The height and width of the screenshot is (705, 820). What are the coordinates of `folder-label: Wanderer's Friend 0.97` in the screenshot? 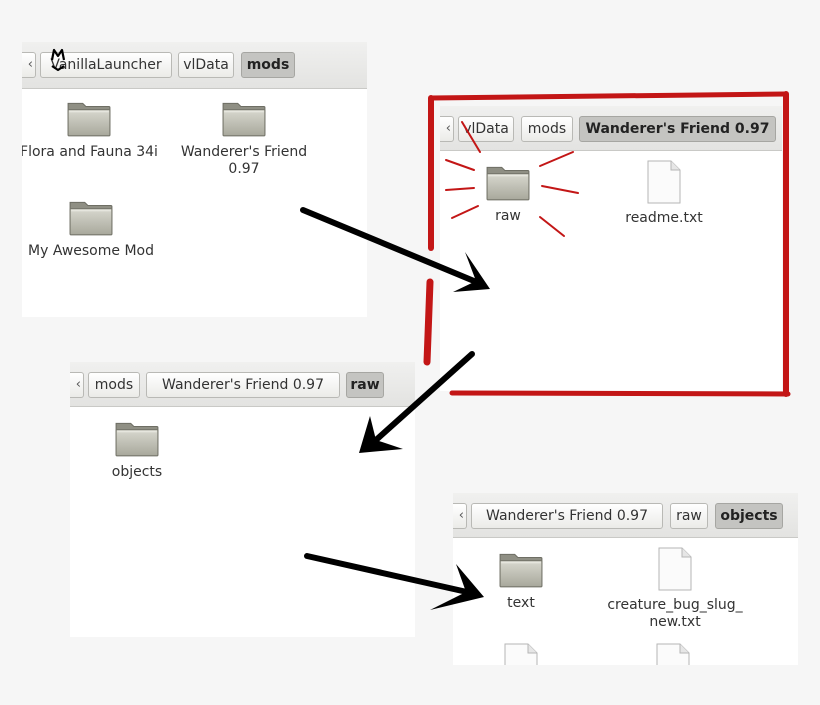 It's located at (244, 160).